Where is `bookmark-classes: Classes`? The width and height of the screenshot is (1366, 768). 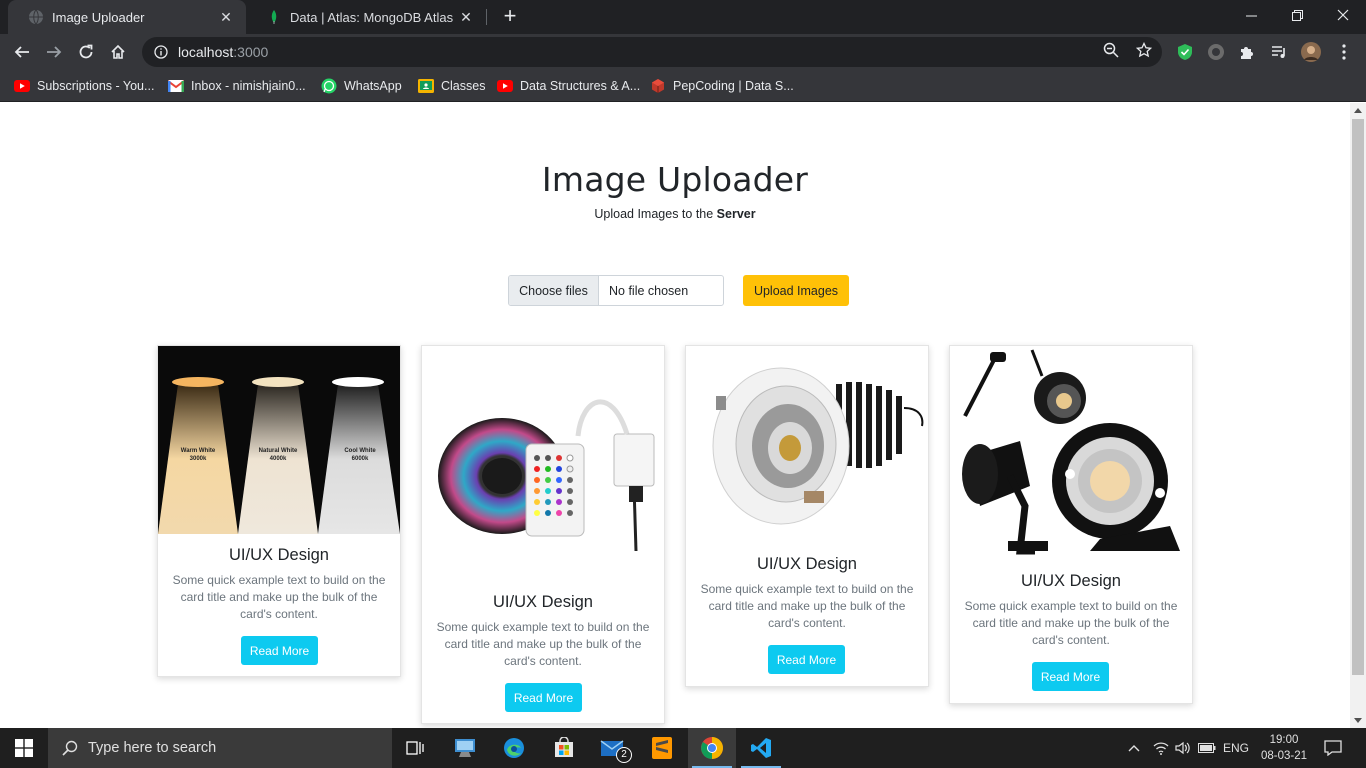
bookmark-classes: Classes is located at coordinates (451, 86).